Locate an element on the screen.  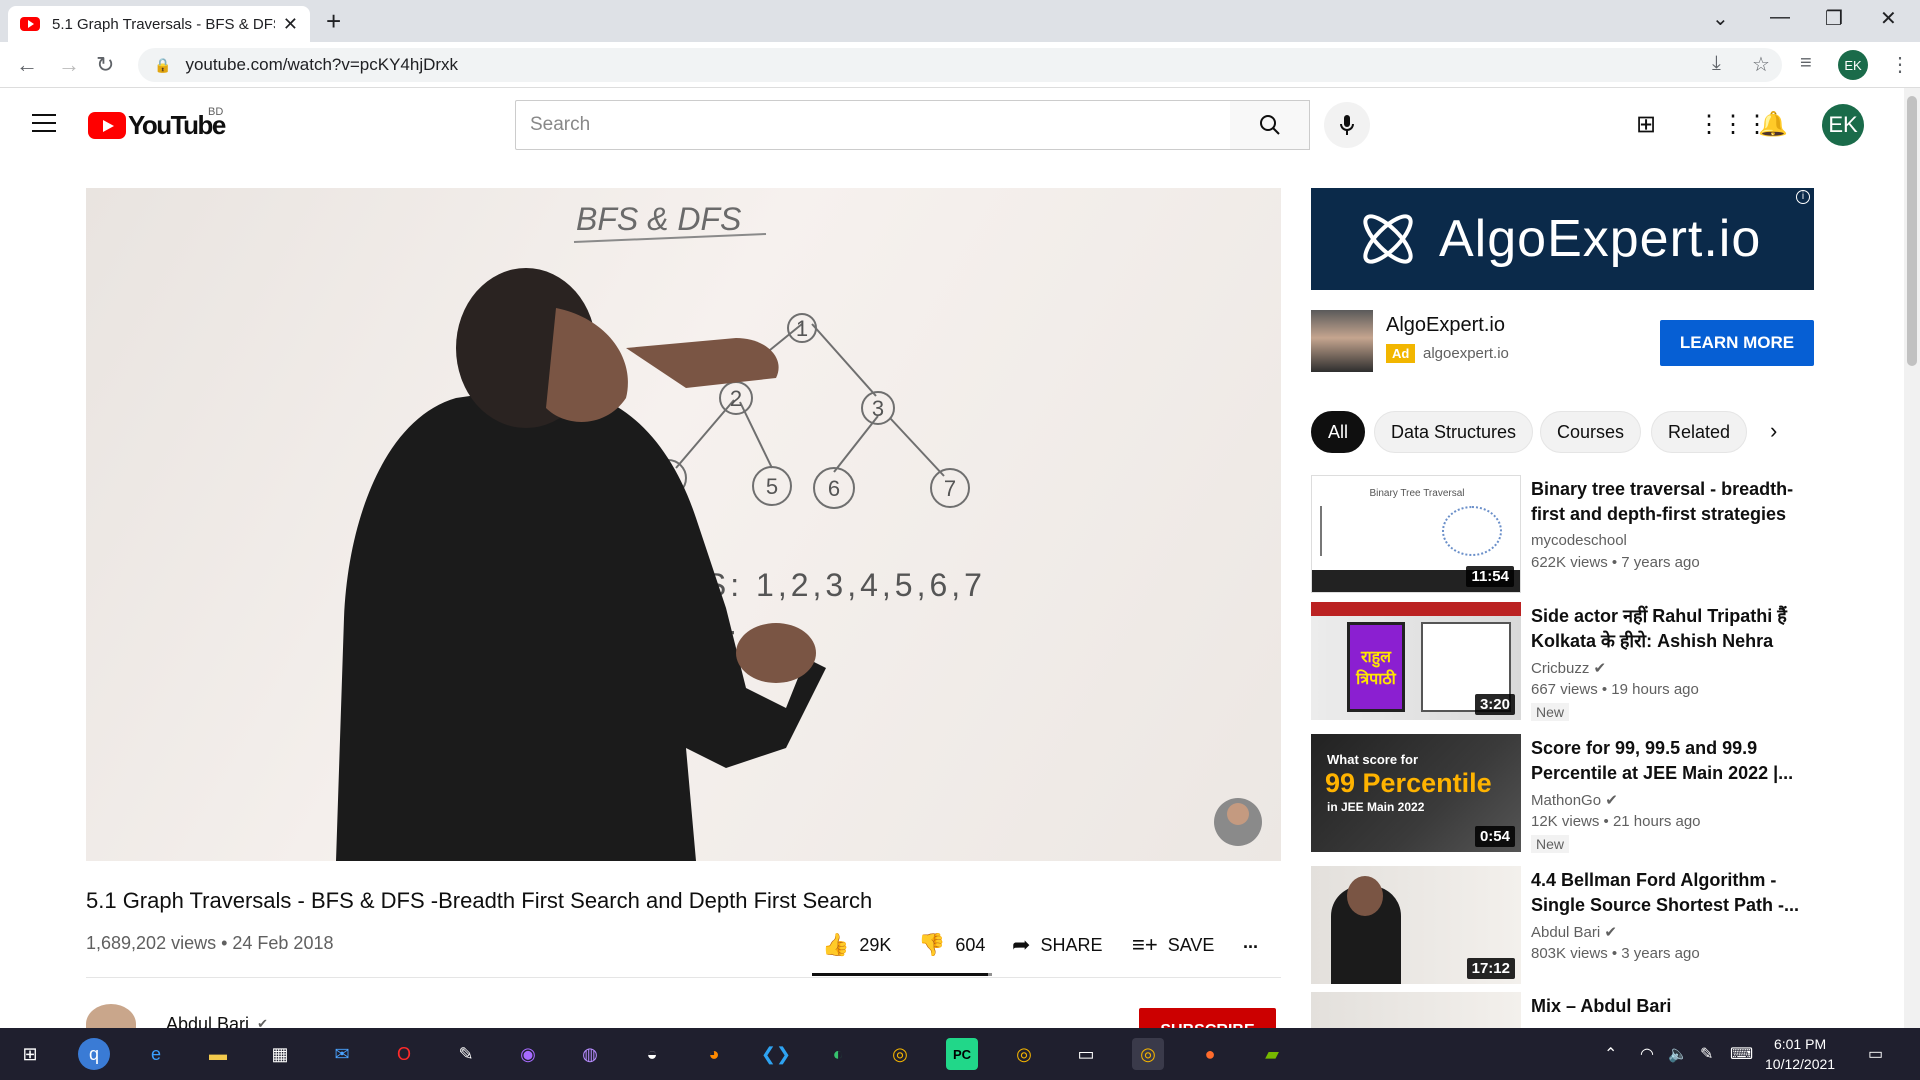
chip-all: All is located at coordinates (1338, 432).